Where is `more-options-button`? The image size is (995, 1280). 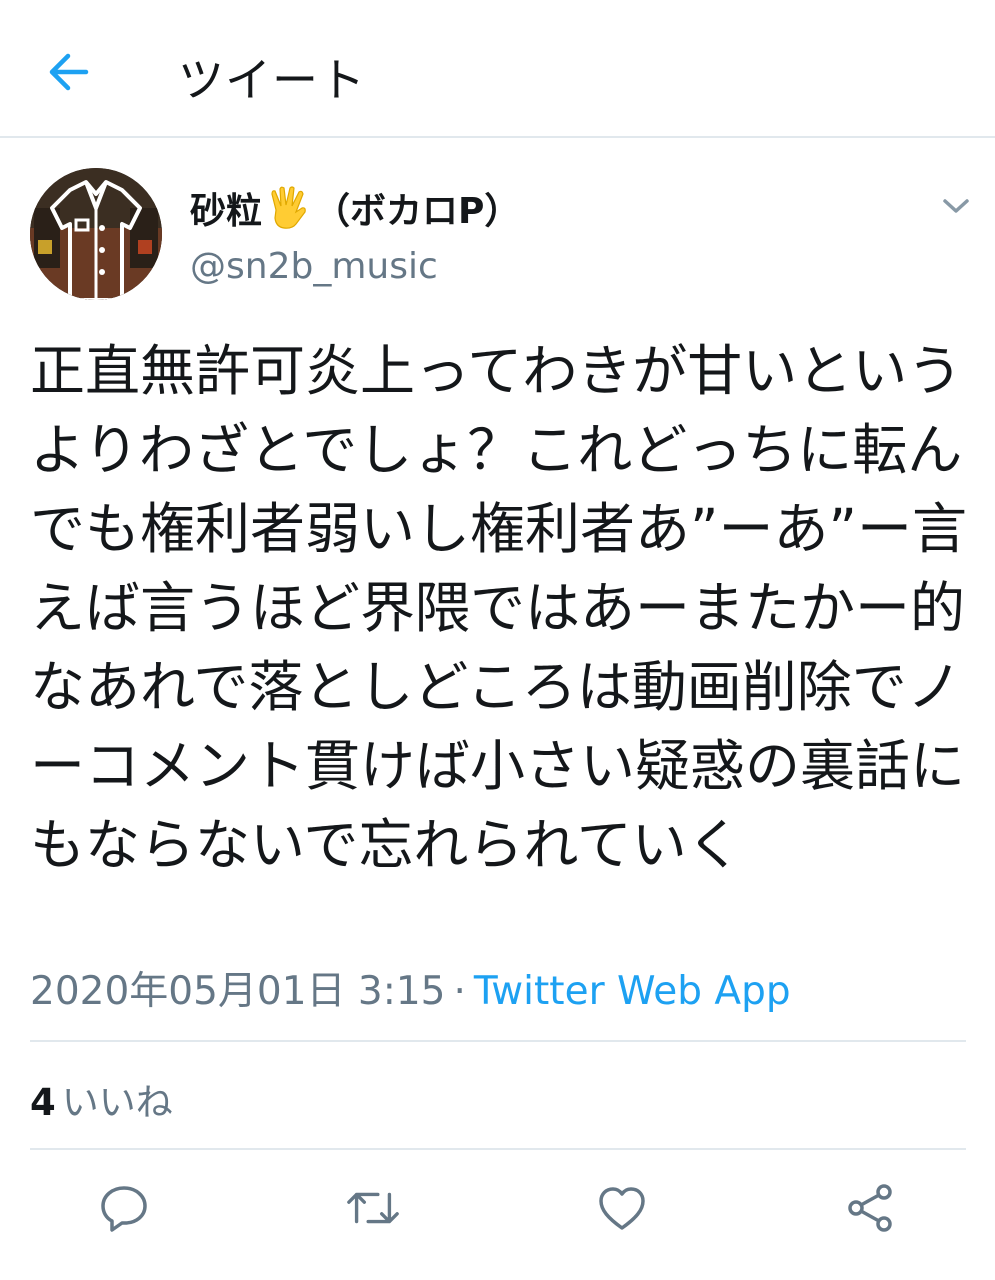 more-options-button is located at coordinates (956, 206).